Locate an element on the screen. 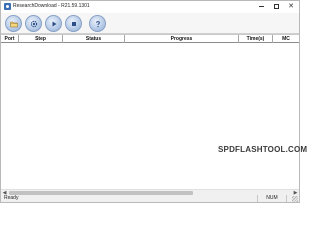 The height and width of the screenshot is (240, 320). list-header: Port Step Status Progress Time(s) MC is located at coordinates (150, 38).